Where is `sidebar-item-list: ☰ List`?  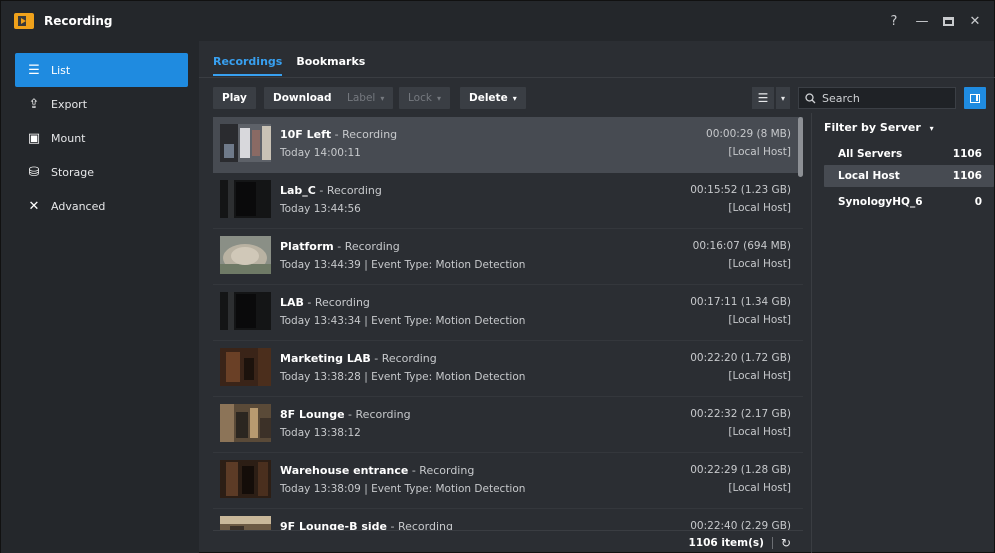 sidebar-item-list: ☰ List is located at coordinates (101, 70).